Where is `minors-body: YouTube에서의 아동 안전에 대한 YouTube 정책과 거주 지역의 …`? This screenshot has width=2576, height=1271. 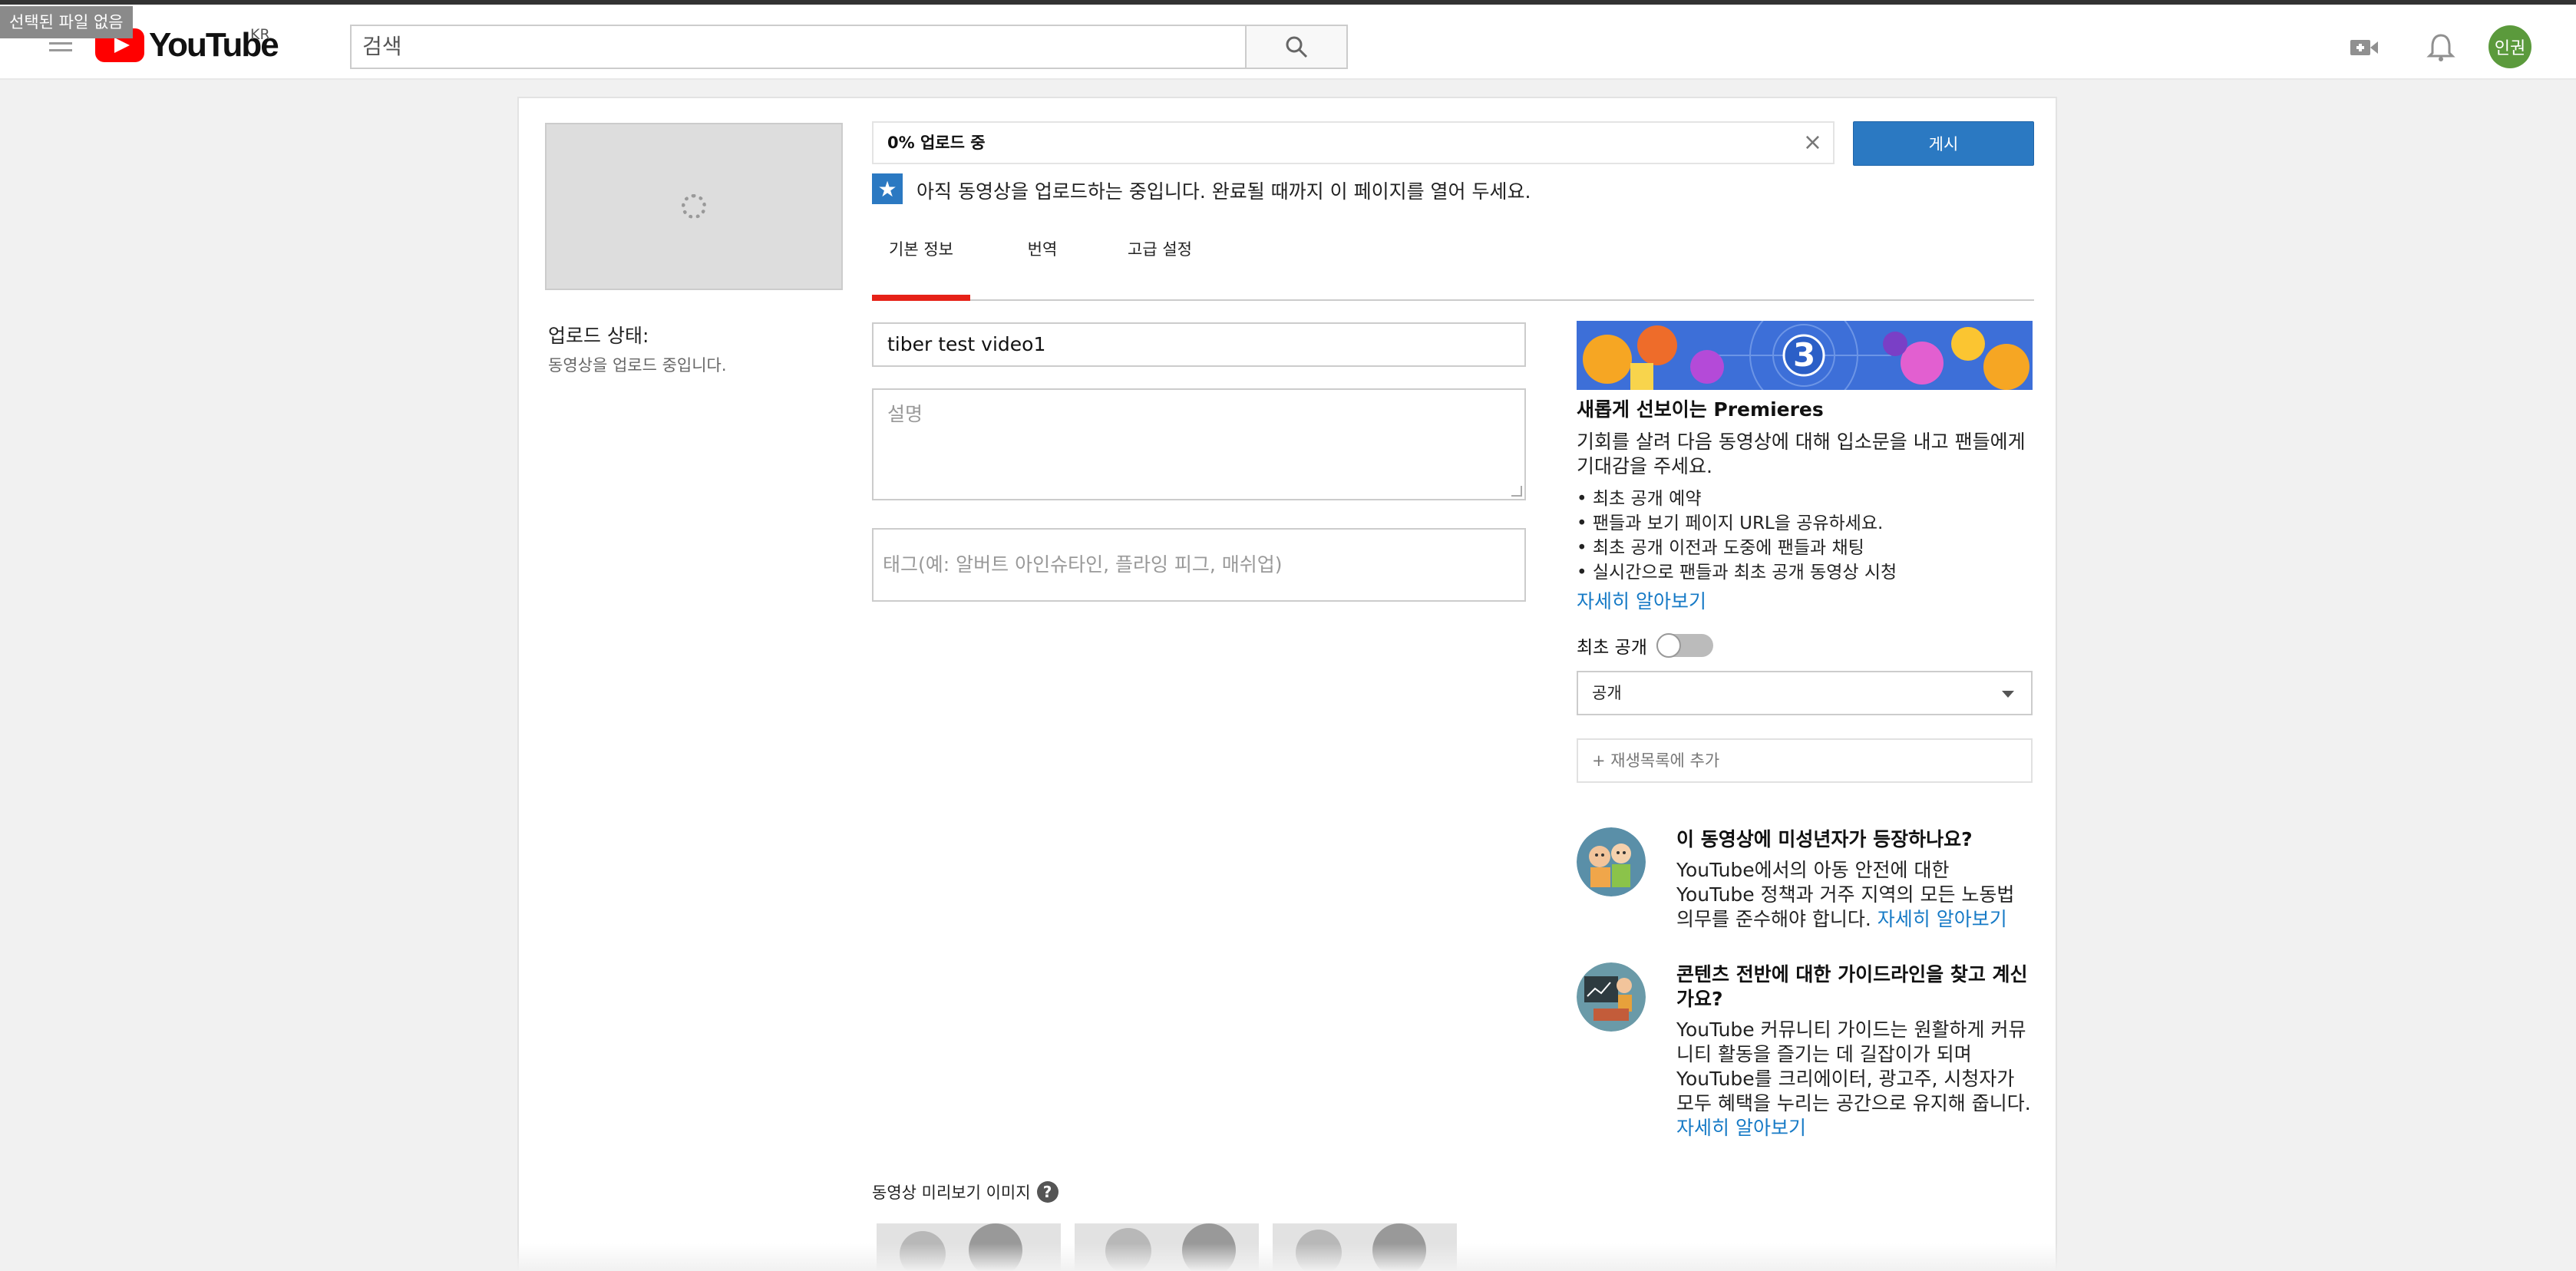 minors-body: YouTube에서의 아동 안전에 대한 YouTube 정책과 거주 지역의 … is located at coordinates (1854, 895).